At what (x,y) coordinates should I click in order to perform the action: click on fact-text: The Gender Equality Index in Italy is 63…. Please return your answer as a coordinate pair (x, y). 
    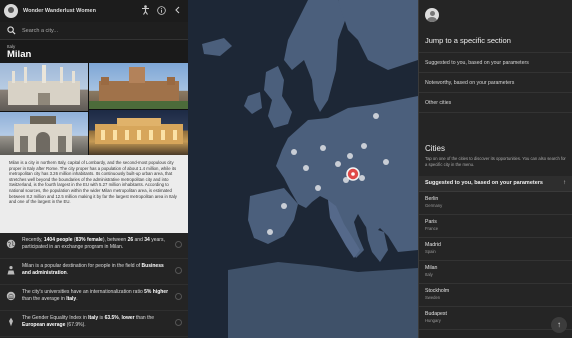
    Looking at the image, I should click on (88, 321).